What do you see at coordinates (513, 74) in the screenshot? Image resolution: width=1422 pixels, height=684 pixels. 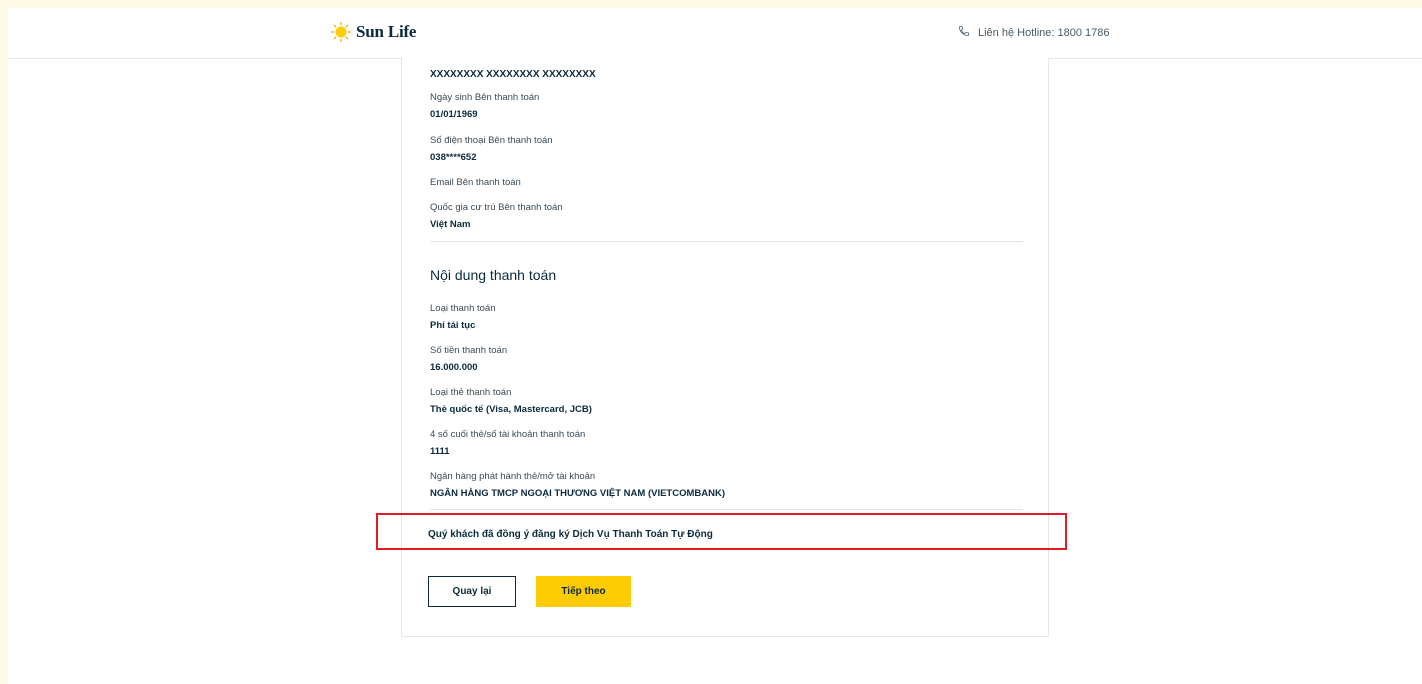 I see `payer-name-value: XXXXXXXX XXXXXXXX XXXXXXXX` at bounding box center [513, 74].